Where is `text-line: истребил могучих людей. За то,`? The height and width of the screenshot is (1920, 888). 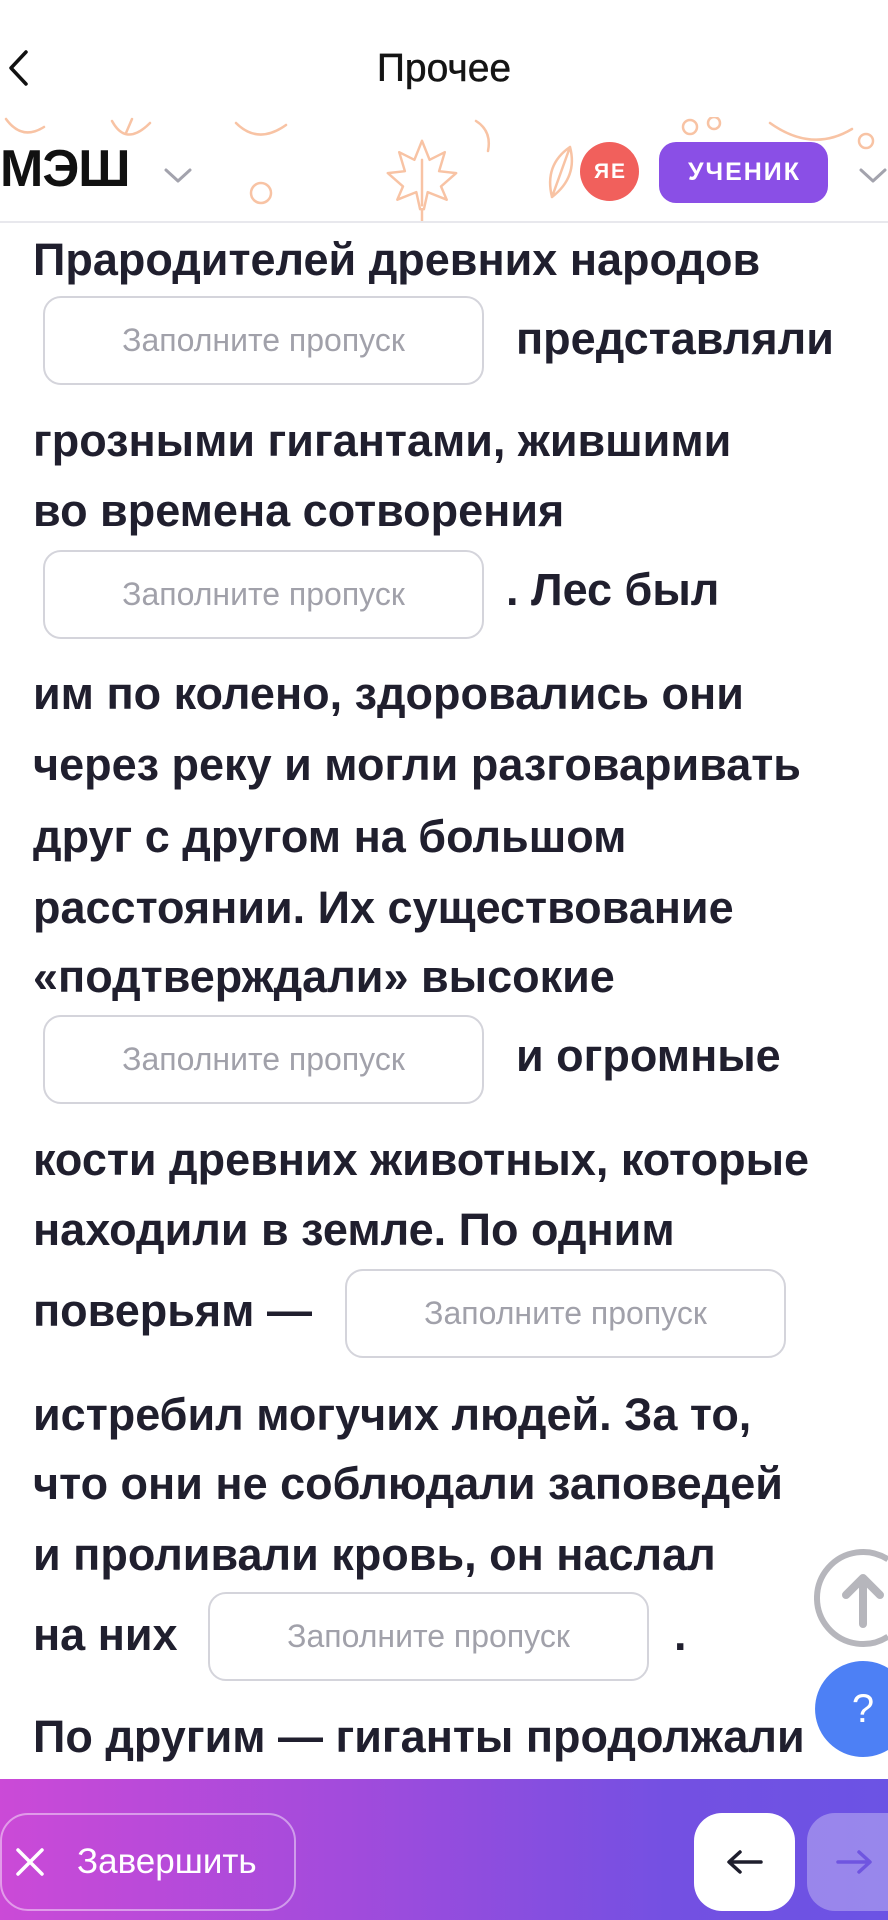
text-line: истребил могучих людей. За то, is located at coordinates (392, 1414).